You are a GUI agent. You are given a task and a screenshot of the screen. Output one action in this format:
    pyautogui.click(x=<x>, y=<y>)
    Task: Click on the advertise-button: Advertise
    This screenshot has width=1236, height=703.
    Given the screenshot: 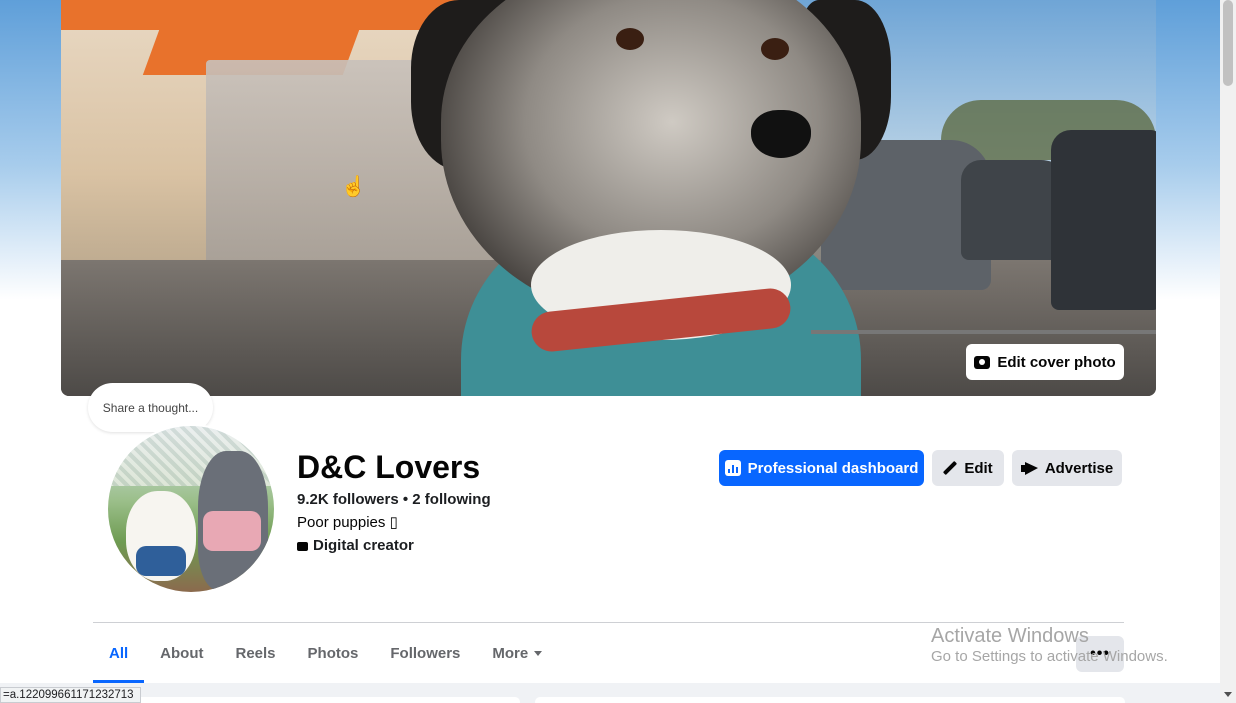 What is the action you would take?
    pyautogui.click(x=1067, y=468)
    